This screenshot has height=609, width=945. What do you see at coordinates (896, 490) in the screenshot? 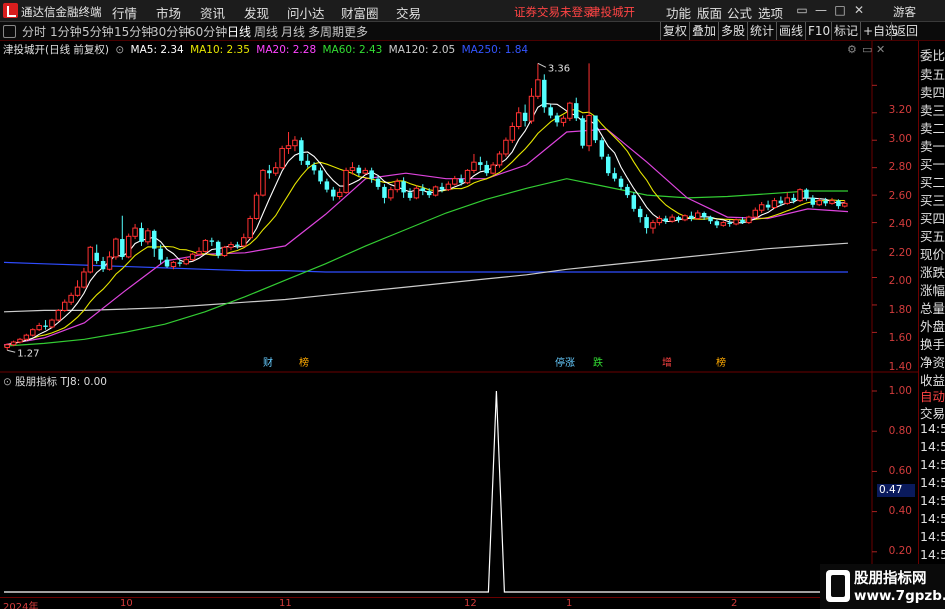
I see `crosshair-value-marker: 0.47` at bounding box center [896, 490].